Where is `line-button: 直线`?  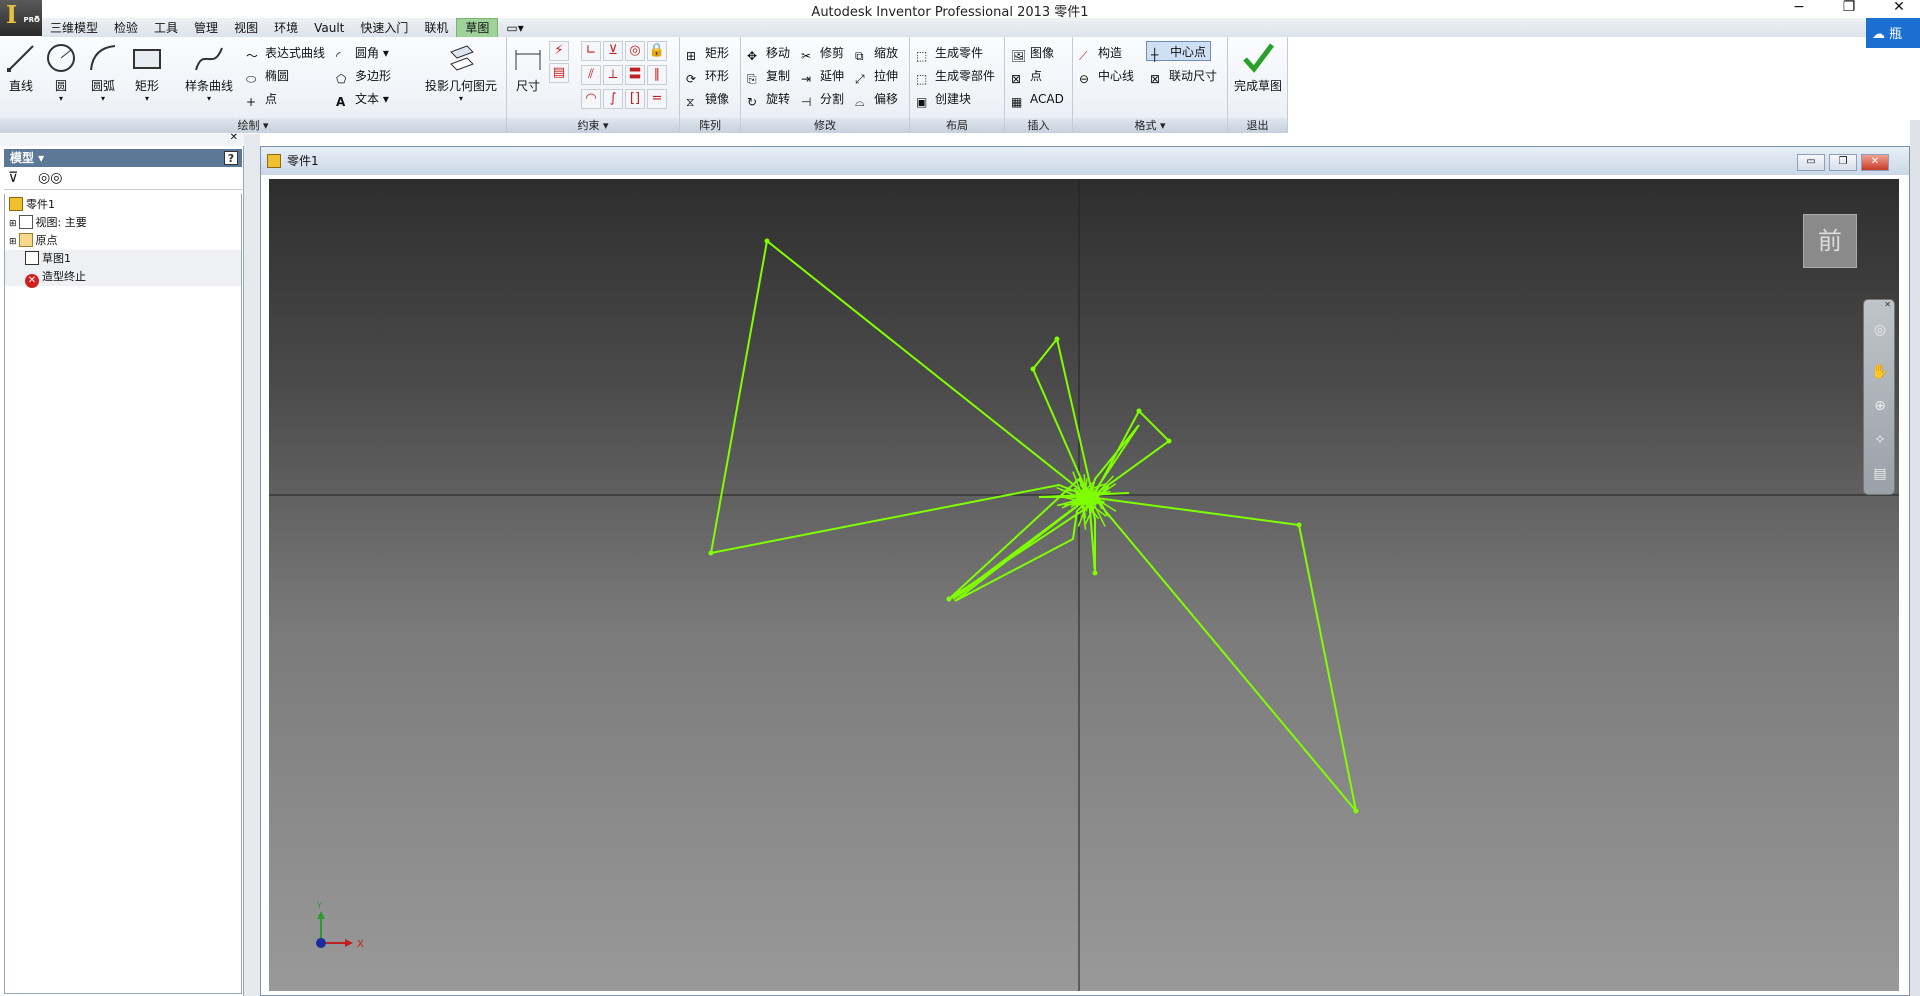
line-button: 直线 is located at coordinates (21, 67).